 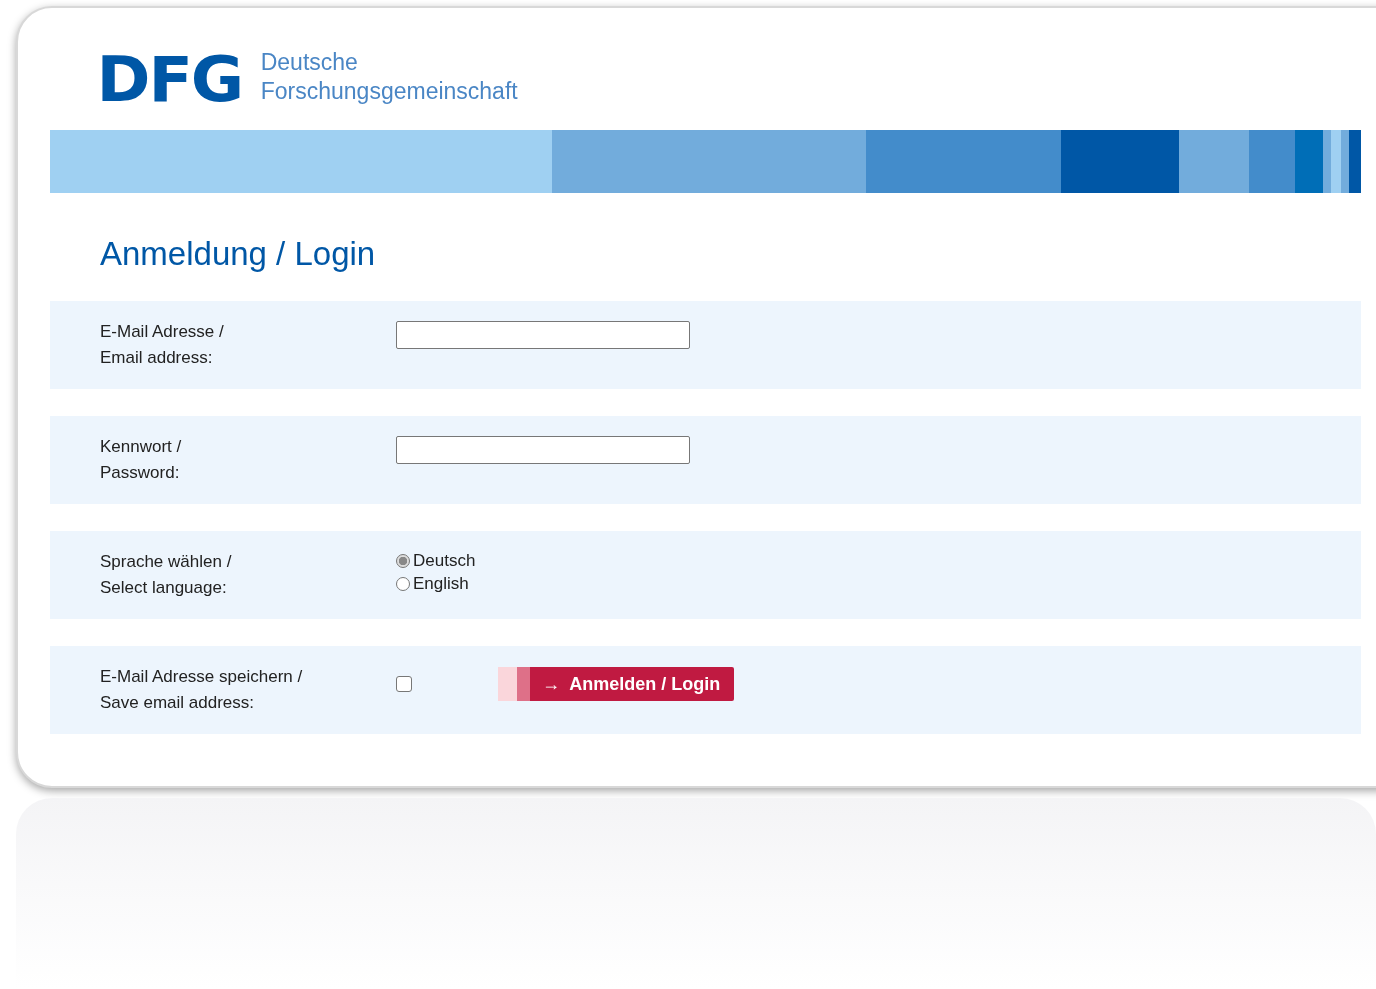 I want to click on language-option: Deutsch, so click(x=436, y=560).